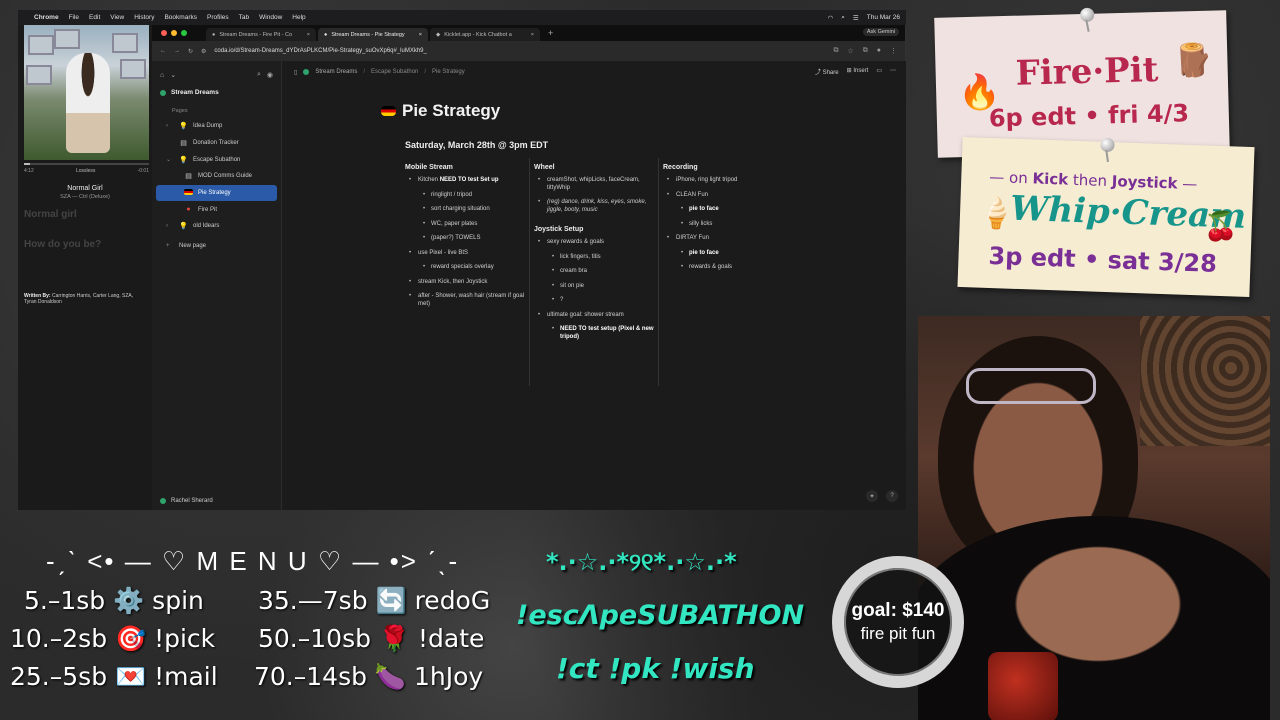  Describe the element at coordinates (858, 71) in the screenshot. I see `insert-button: ⊞ Insert` at that location.